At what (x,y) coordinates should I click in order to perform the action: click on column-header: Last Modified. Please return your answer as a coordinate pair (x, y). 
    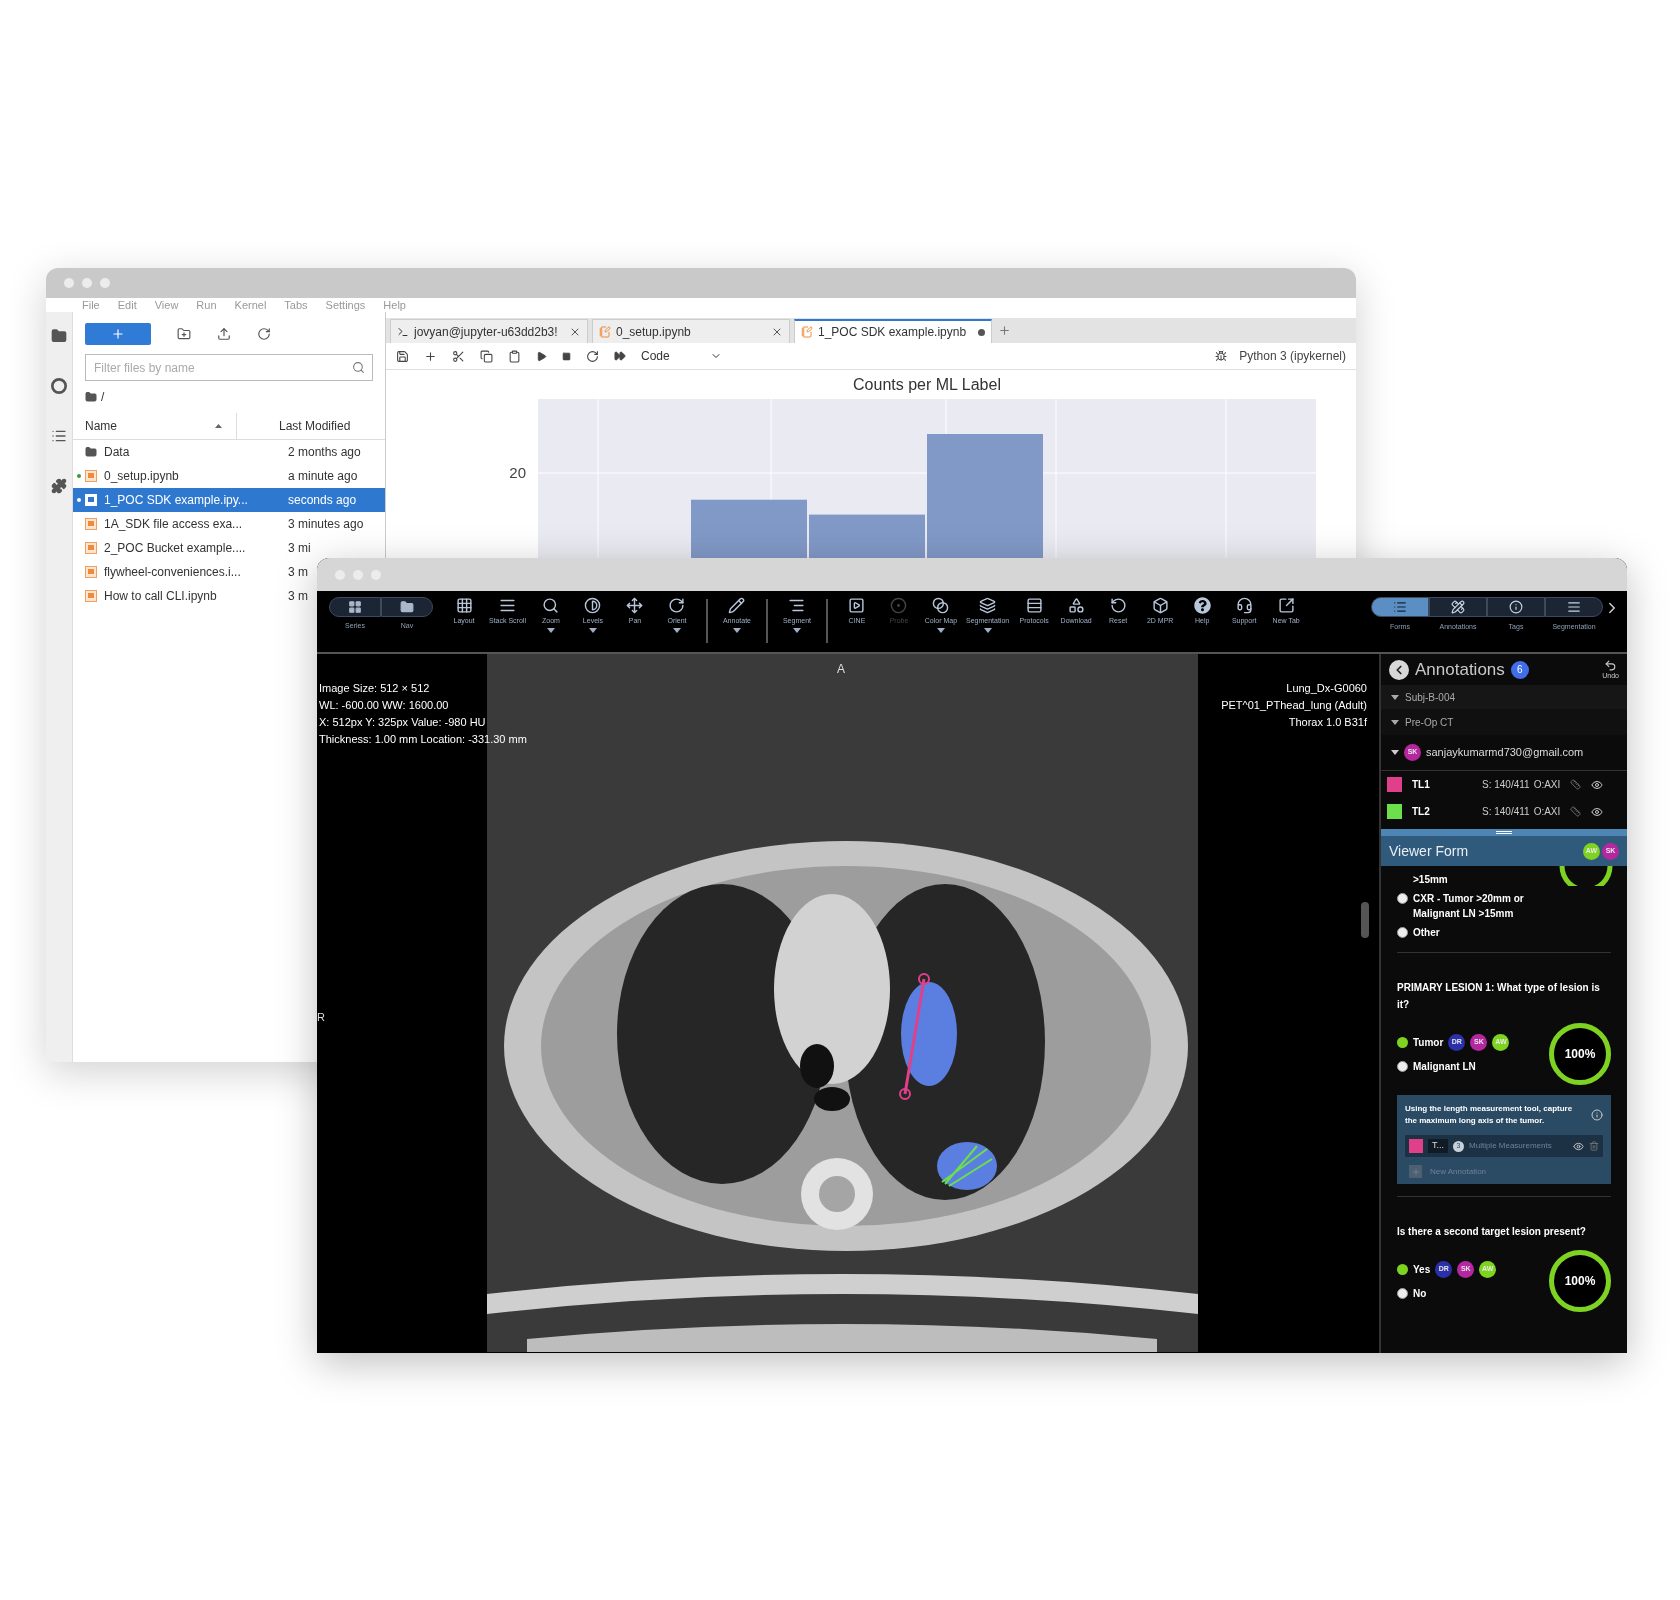
    Looking at the image, I should click on (293, 426).